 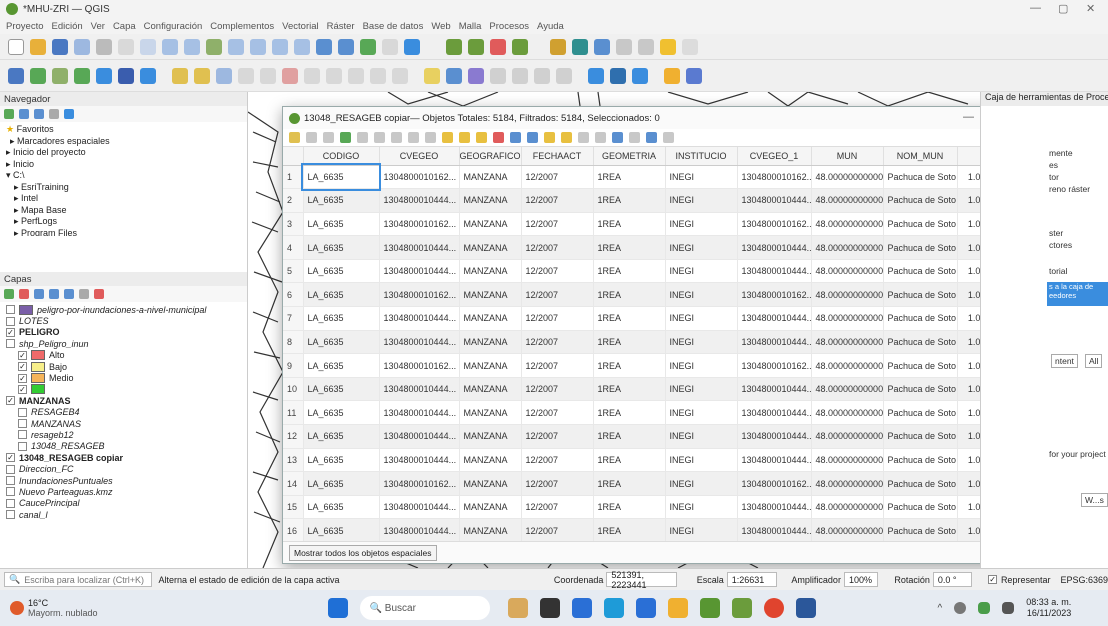 What do you see at coordinates (413, 137) in the screenshot?
I see `copy-attr-icon` at bounding box center [413, 137].